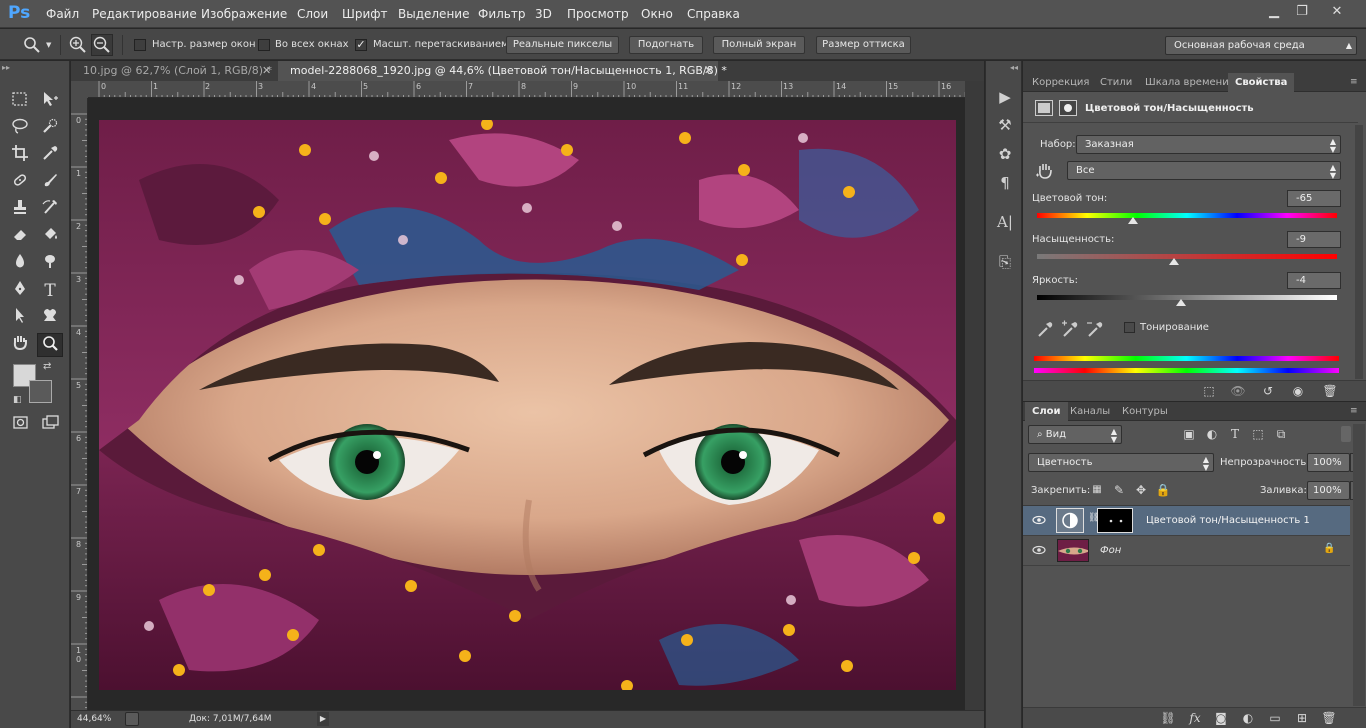  Describe the element at coordinates (433, 14) in the screenshot. I see `menu-select: Выделение` at that location.